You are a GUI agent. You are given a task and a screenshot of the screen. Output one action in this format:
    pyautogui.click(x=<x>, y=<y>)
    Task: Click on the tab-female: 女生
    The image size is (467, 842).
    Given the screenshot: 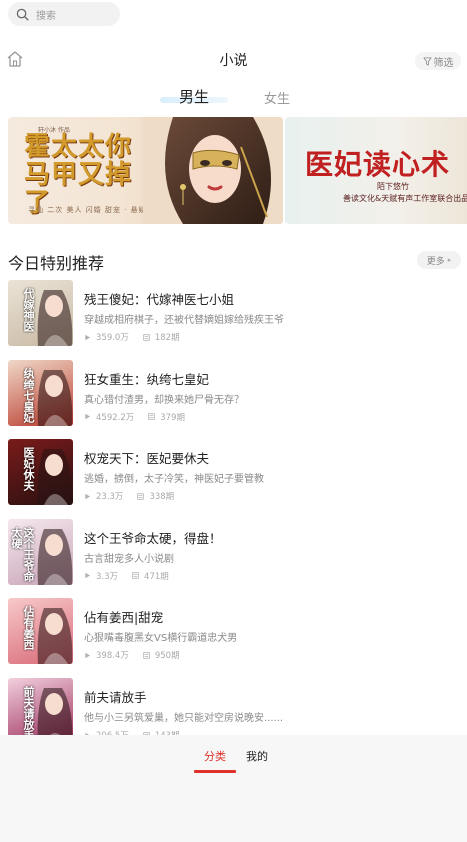 What is the action you would take?
    pyautogui.click(x=277, y=97)
    